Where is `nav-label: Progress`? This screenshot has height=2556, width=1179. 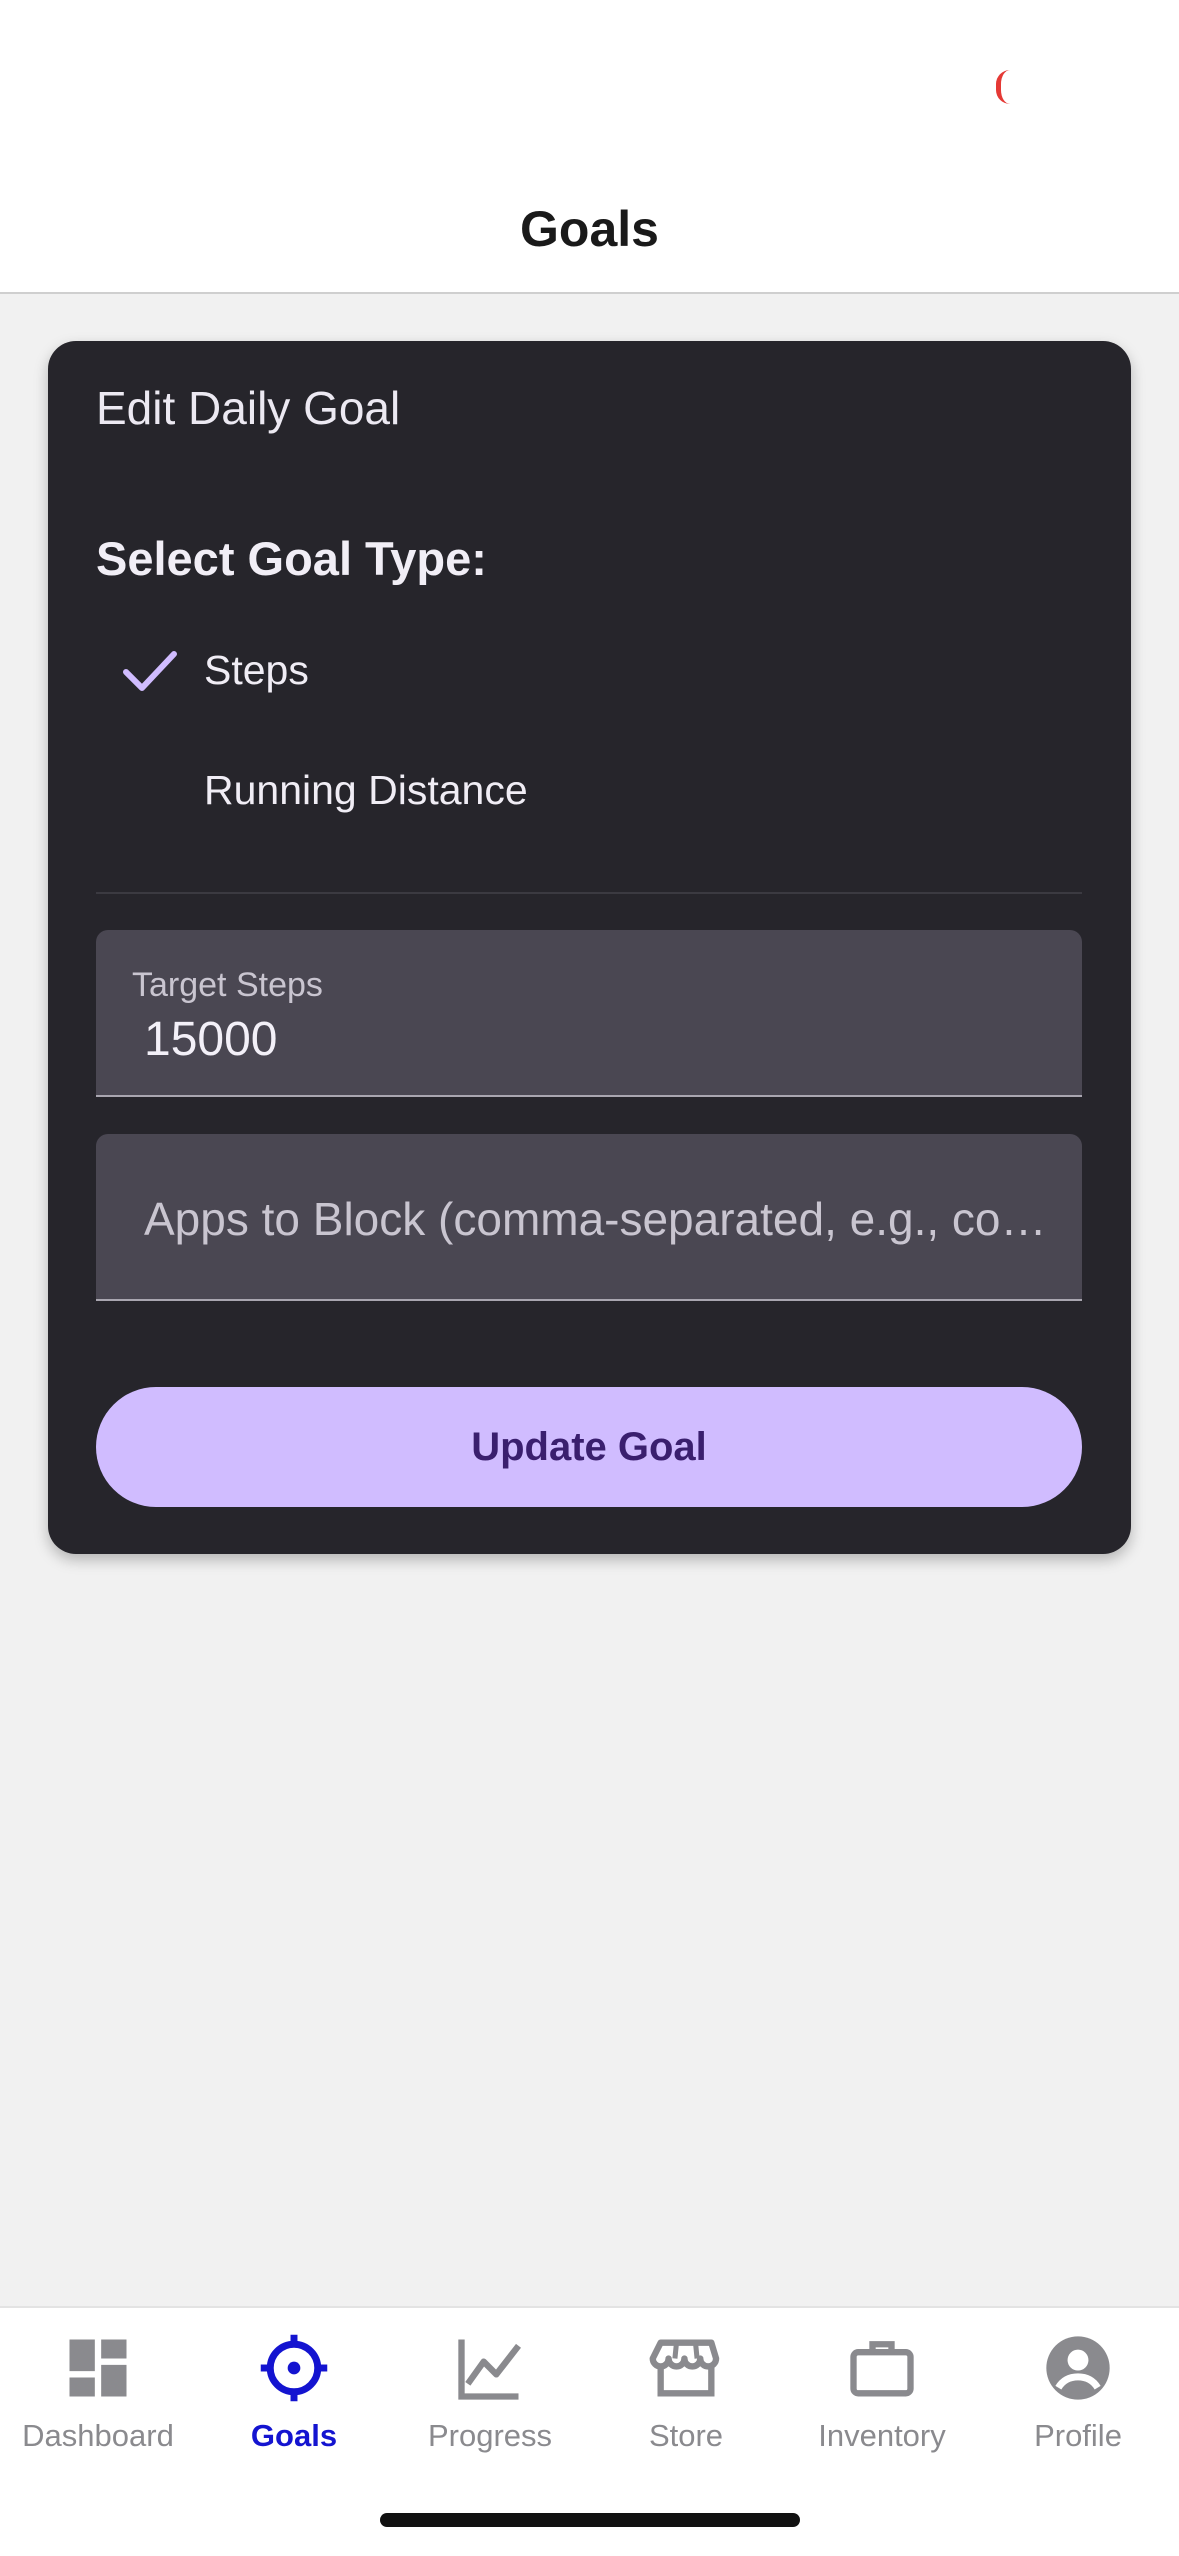 nav-label: Progress is located at coordinates (490, 2435).